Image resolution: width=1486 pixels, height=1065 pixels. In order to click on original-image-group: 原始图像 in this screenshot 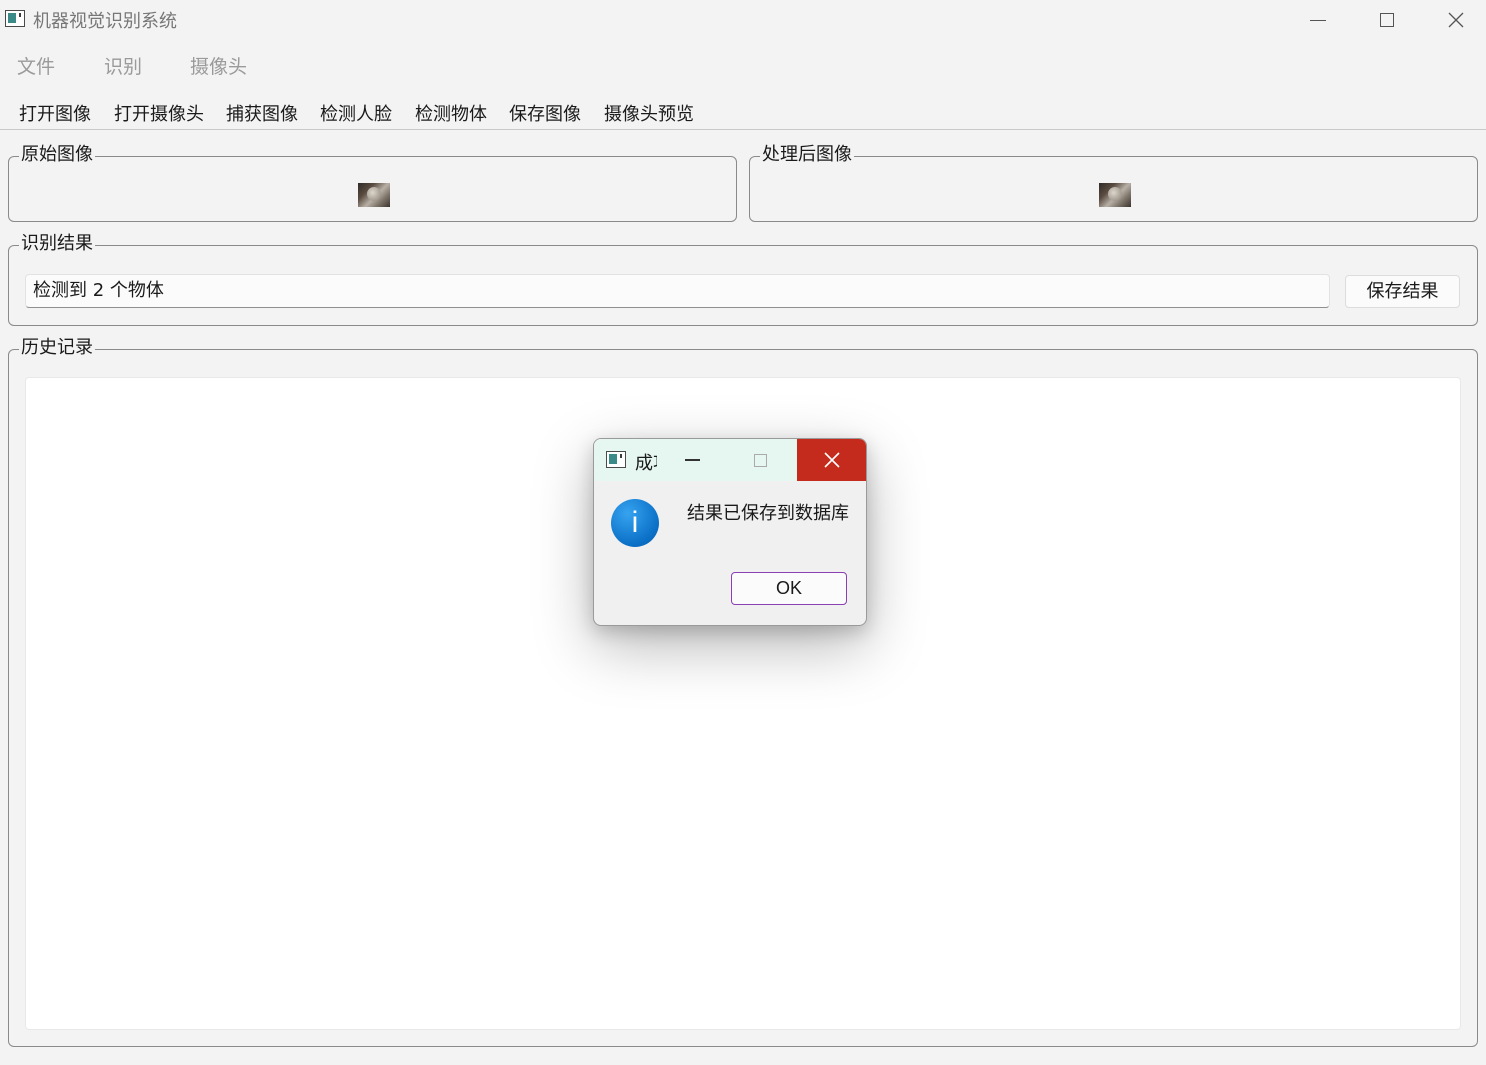, I will do `click(372, 183)`.